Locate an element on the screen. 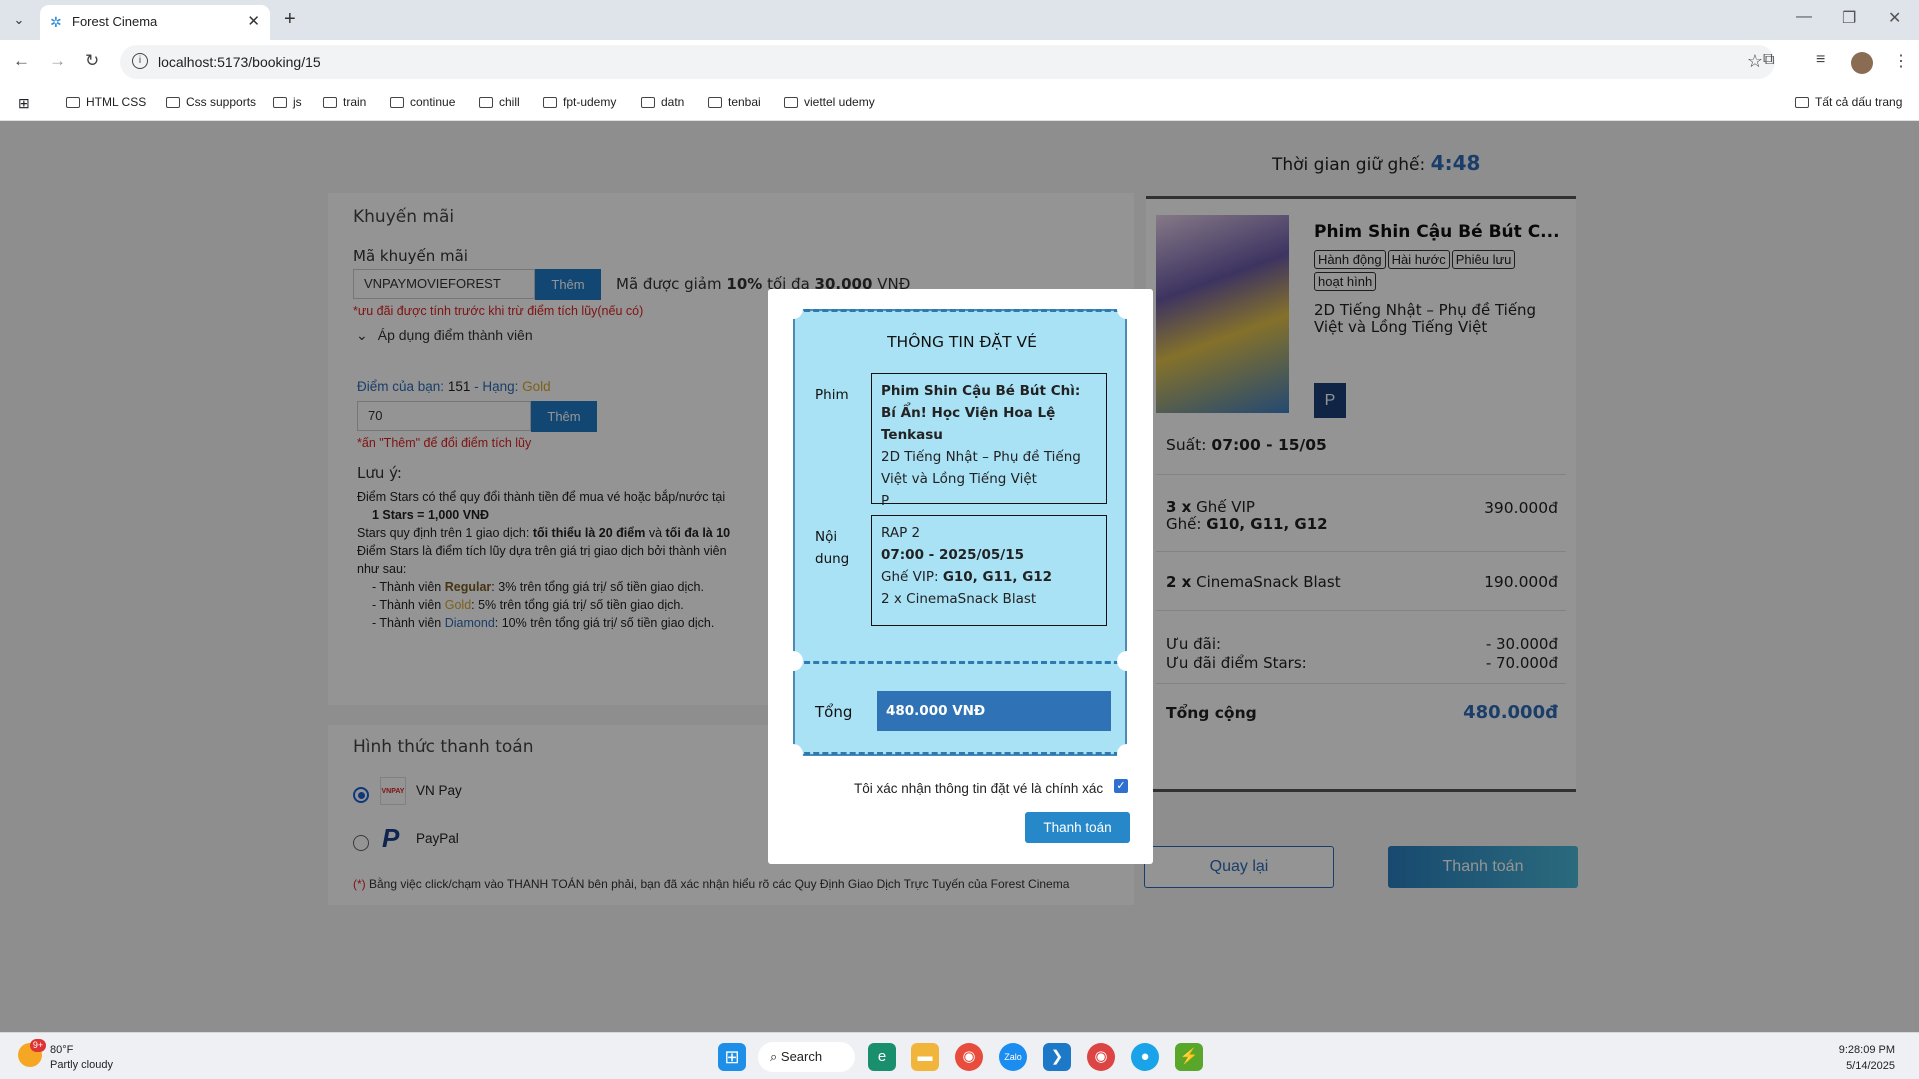 The image size is (1919, 1079). modal-title: THÔNG TIN ĐẶT VÉ is located at coordinates (962, 342).